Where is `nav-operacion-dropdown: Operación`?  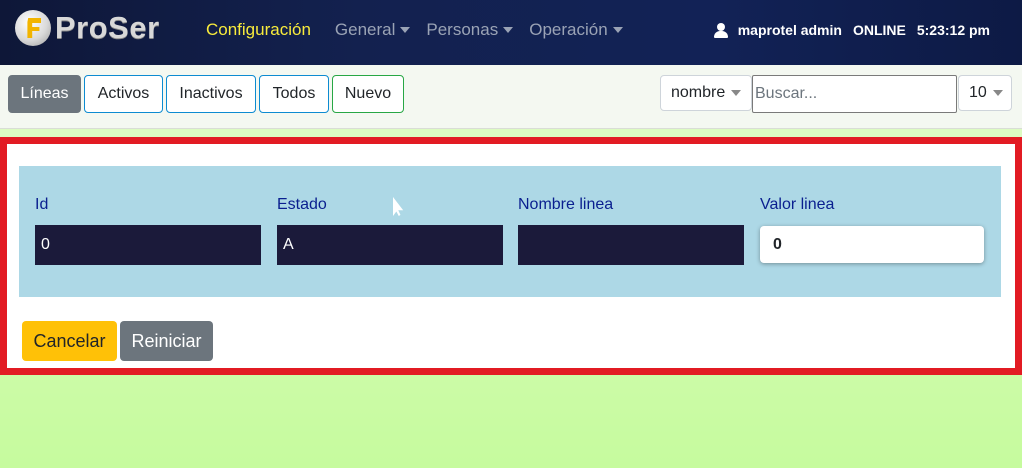
nav-operacion-dropdown: Operación is located at coordinates (576, 30).